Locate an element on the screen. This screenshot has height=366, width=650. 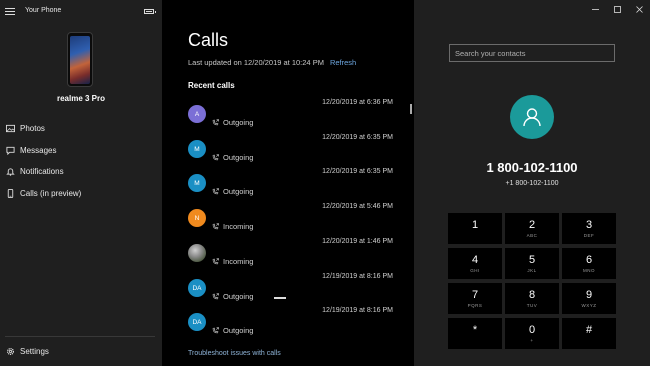
dial-key: 4 GHI is located at coordinates (475, 263).